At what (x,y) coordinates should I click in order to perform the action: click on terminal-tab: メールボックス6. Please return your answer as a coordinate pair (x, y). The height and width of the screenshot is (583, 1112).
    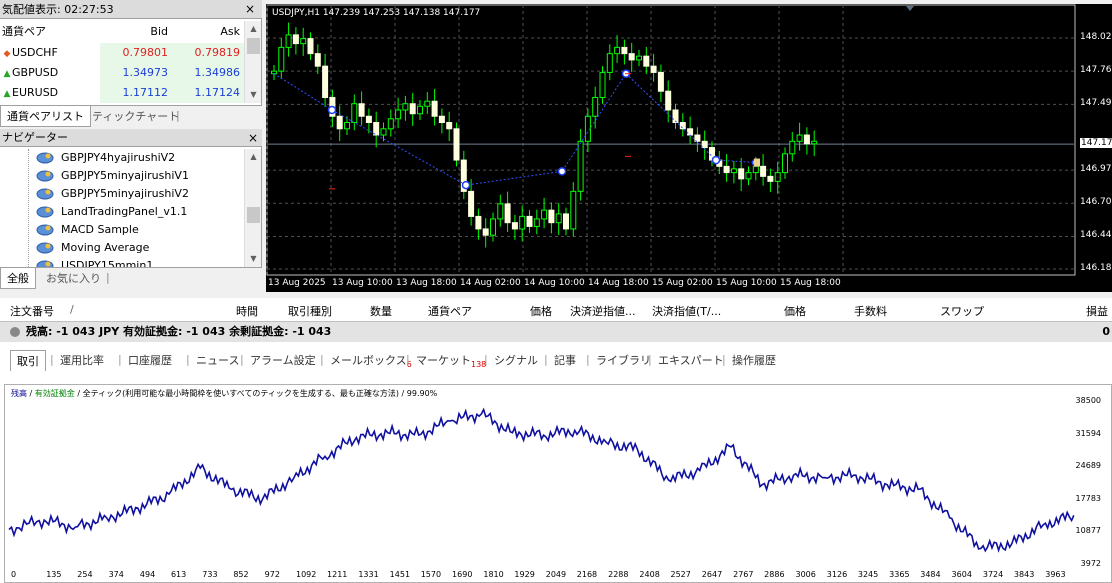
    Looking at the image, I should click on (371, 360).